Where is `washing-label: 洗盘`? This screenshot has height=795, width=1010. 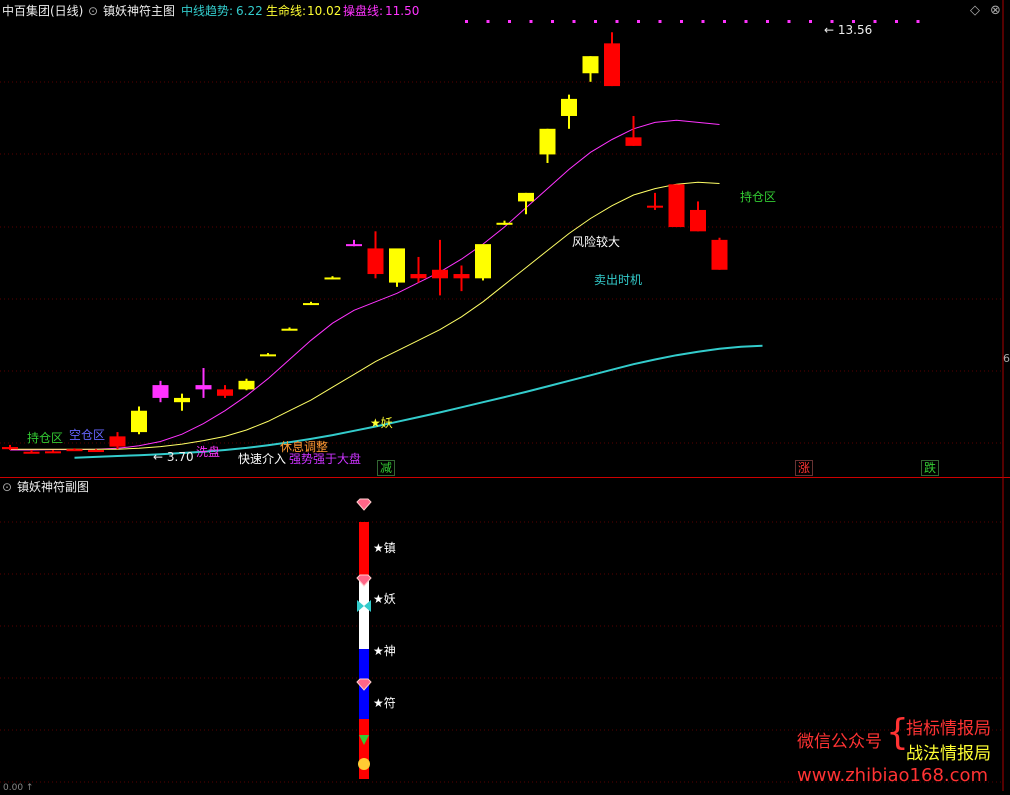 washing-label: 洗盘 is located at coordinates (208, 452).